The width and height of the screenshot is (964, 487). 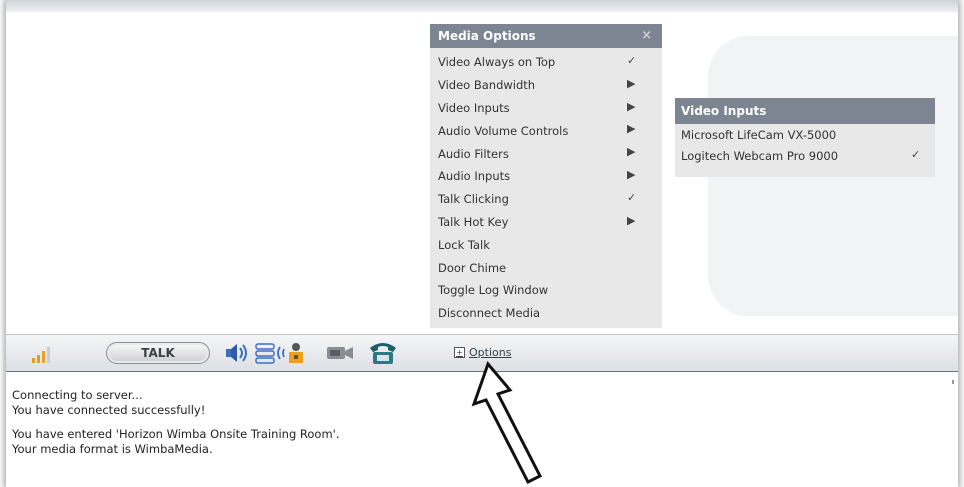 What do you see at coordinates (474, 176) in the screenshot?
I see `menu-item-label: Audio Inputs` at bounding box center [474, 176].